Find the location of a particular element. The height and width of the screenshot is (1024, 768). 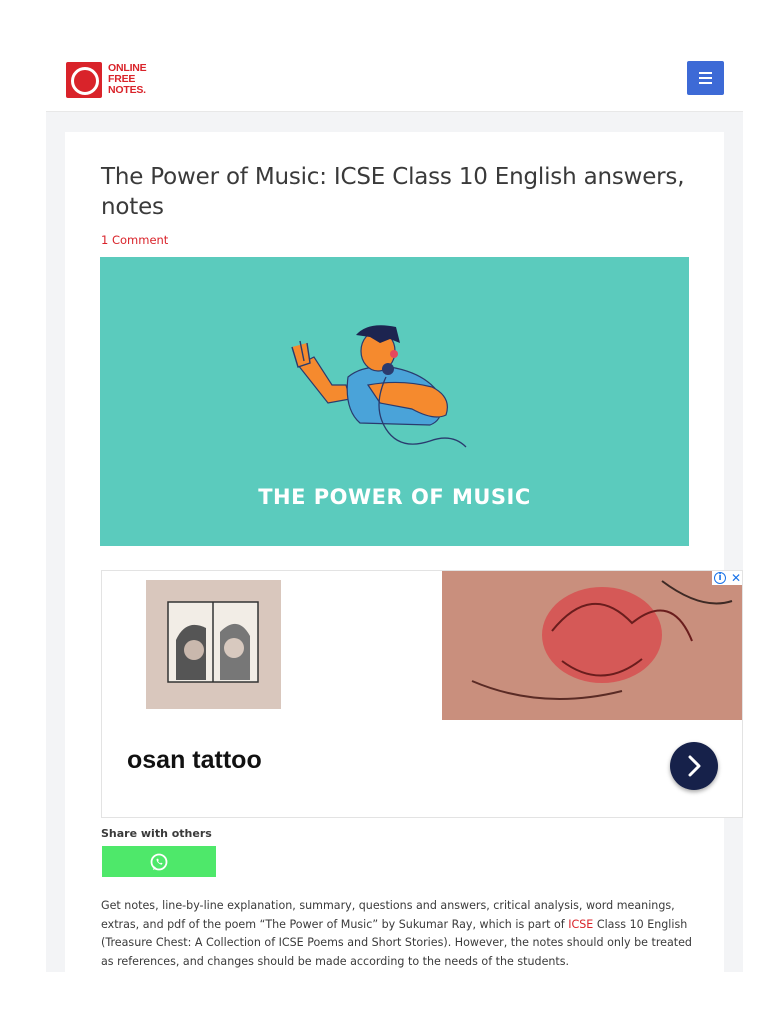

ad-choices-icon: i is located at coordinates (720, 578).